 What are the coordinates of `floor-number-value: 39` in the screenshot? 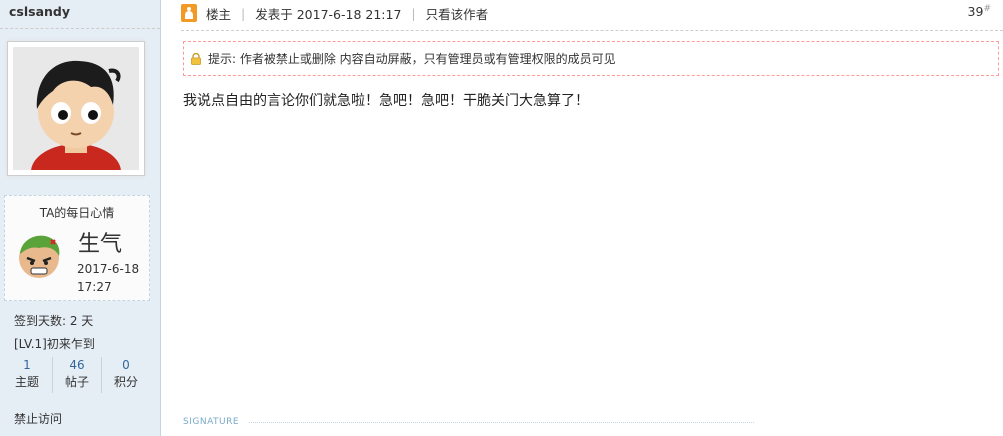 It's located at (975, 12).